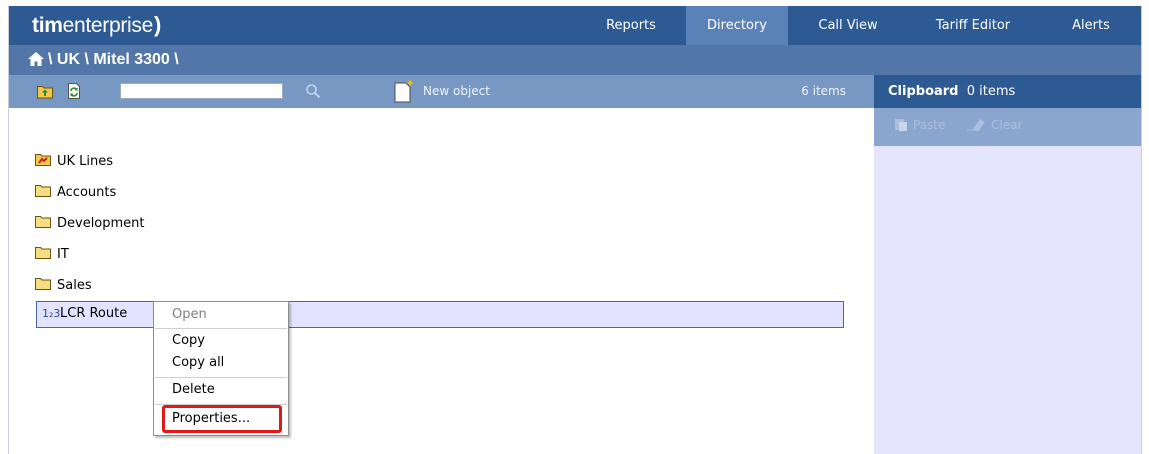  Describe the element at coordinates (87, 192) in the screenshot. I see `list-item-label: Accounts` at that location.